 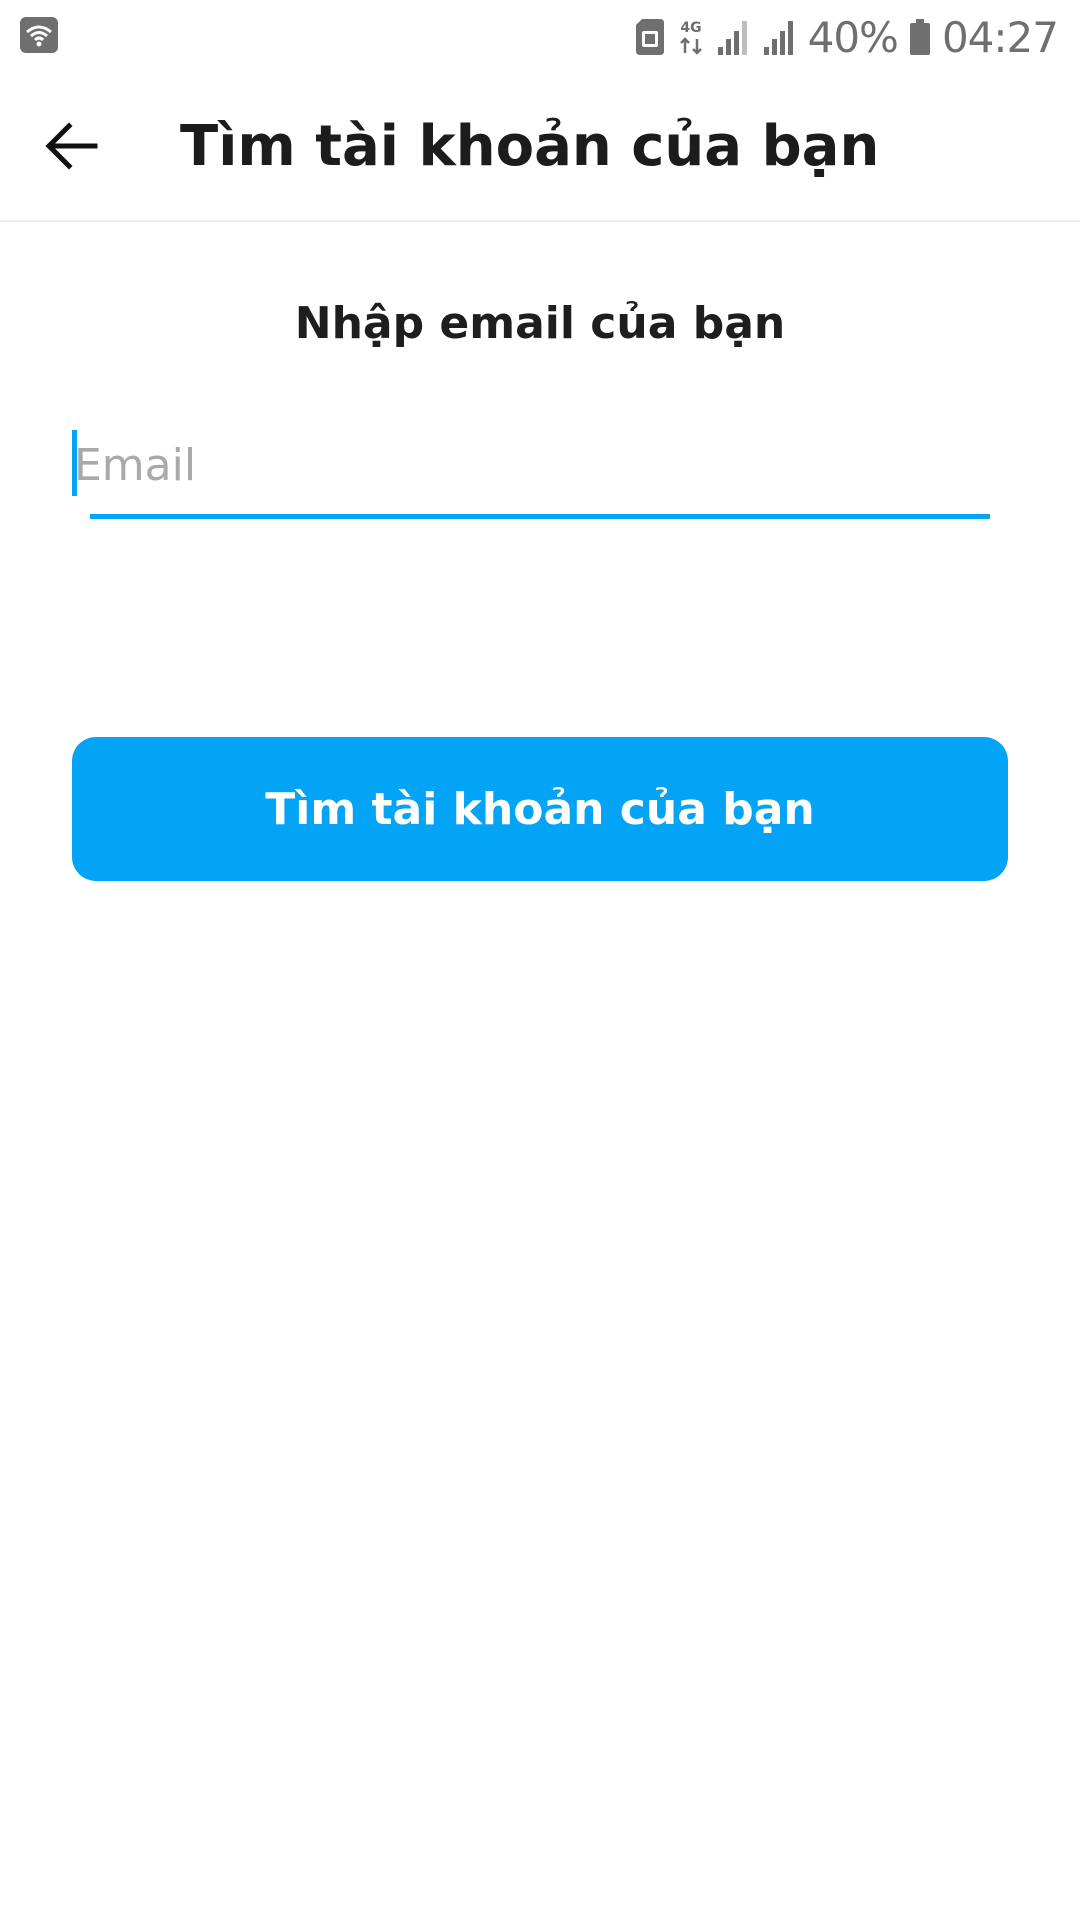 What do you see at coordinates (530, 146) in the screenshot?
I see `page-title: Tìm tài khoản của bạn` at bounding box center [530, 146].